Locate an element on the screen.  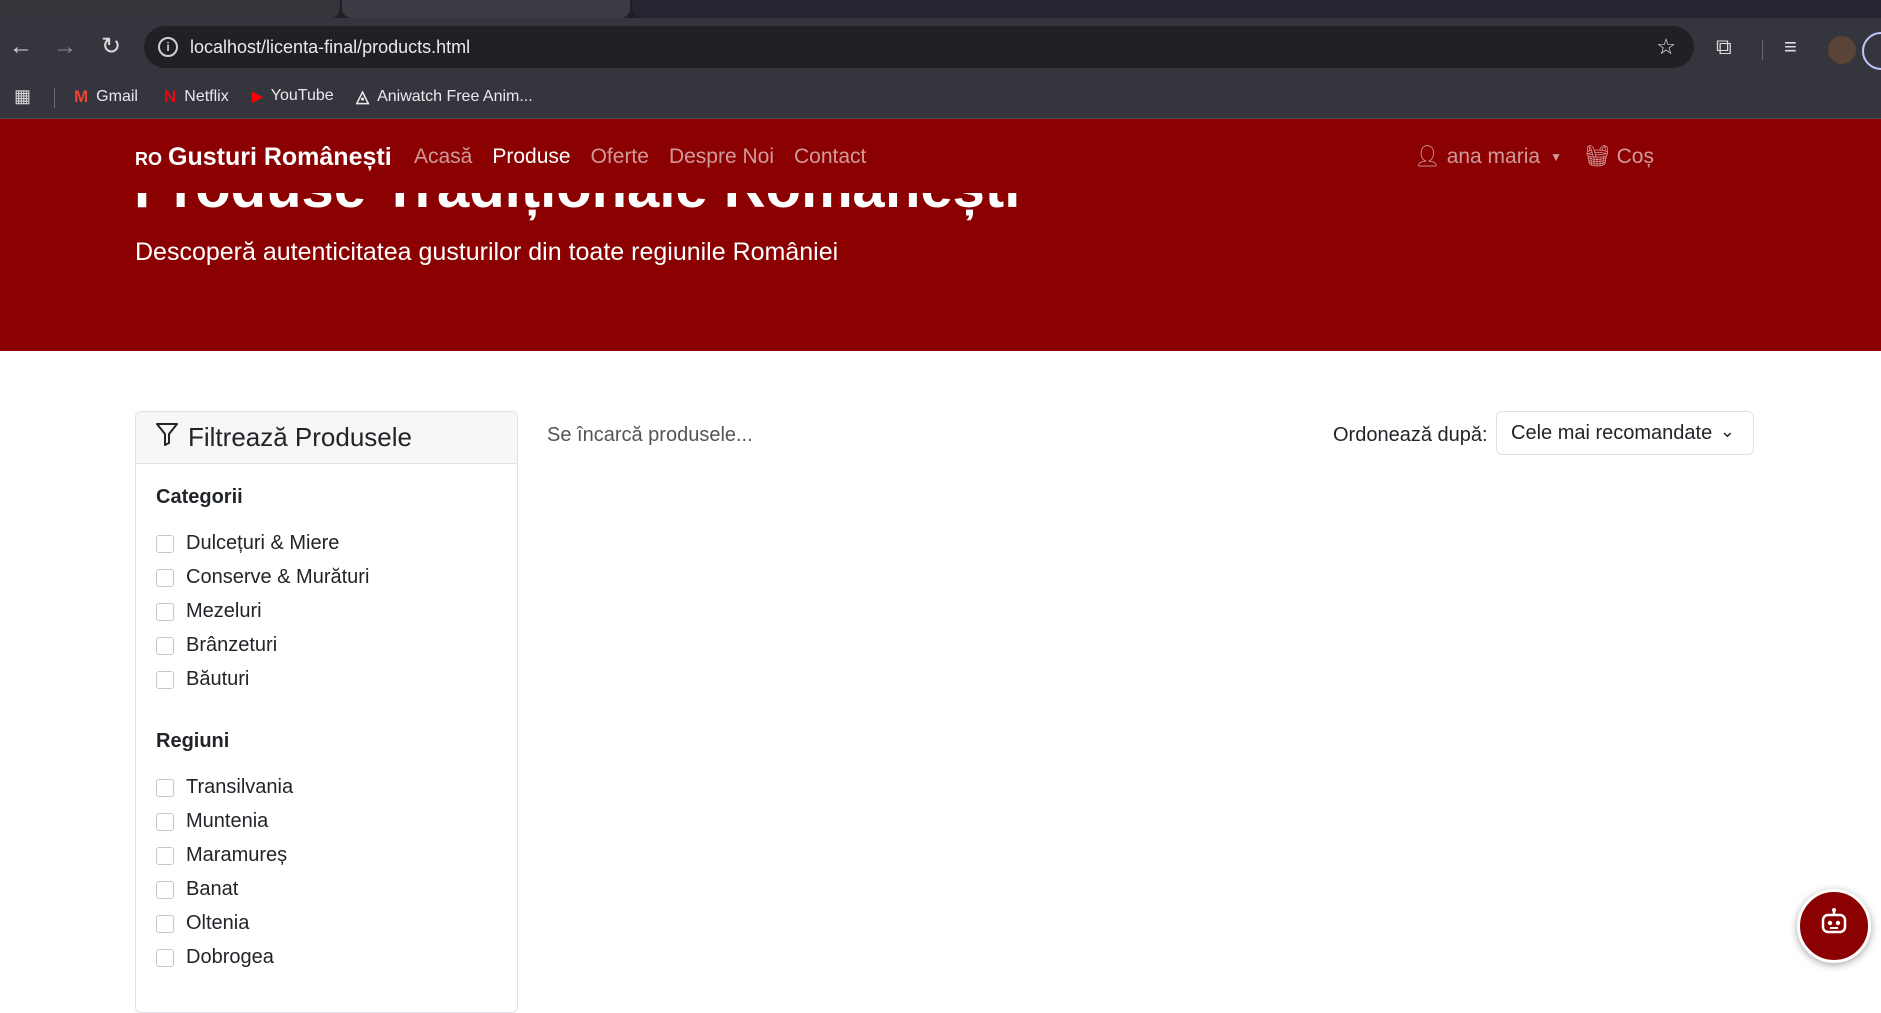
netflix-icon: N is located at coordinates (170, 96).